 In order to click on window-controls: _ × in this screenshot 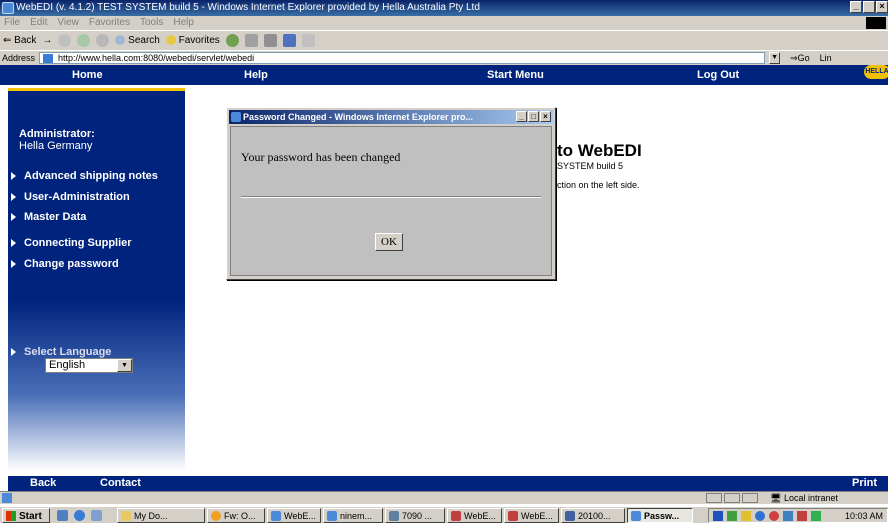, I will do `click(869, 7)`.